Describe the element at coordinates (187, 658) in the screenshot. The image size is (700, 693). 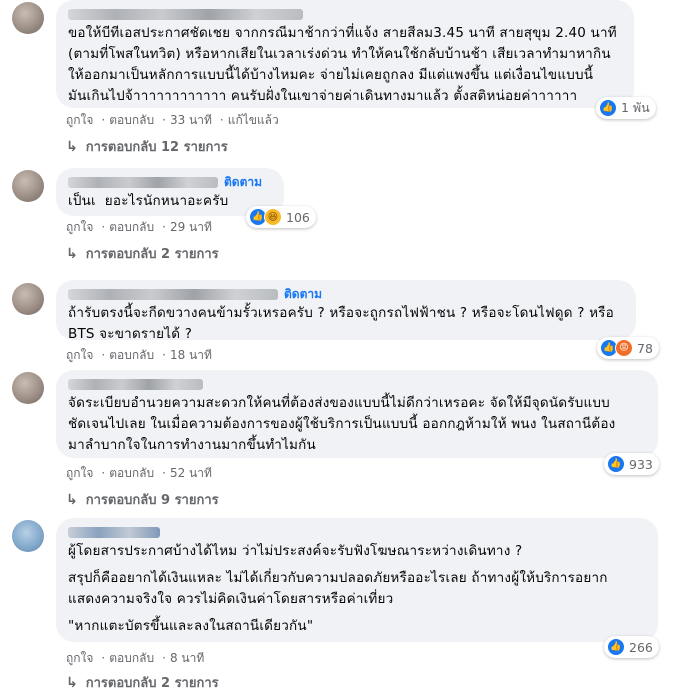
I see `comment-time: 8 นาที` at that location.